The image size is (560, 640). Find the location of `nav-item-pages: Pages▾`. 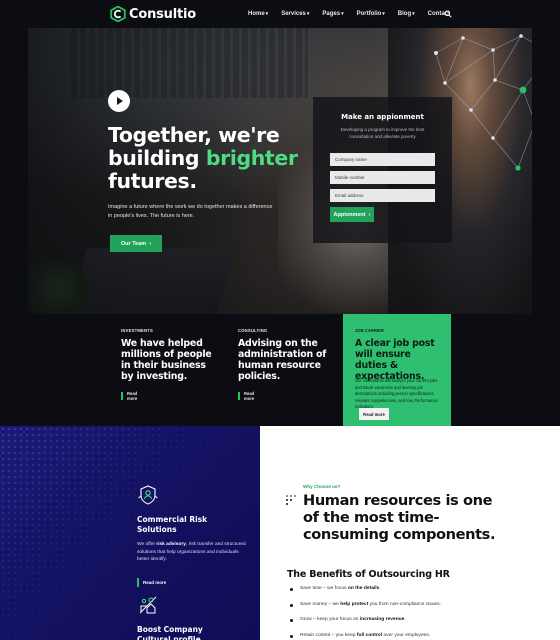

nav-item-pages: Pages▾ is located at coordinates (332, 14).